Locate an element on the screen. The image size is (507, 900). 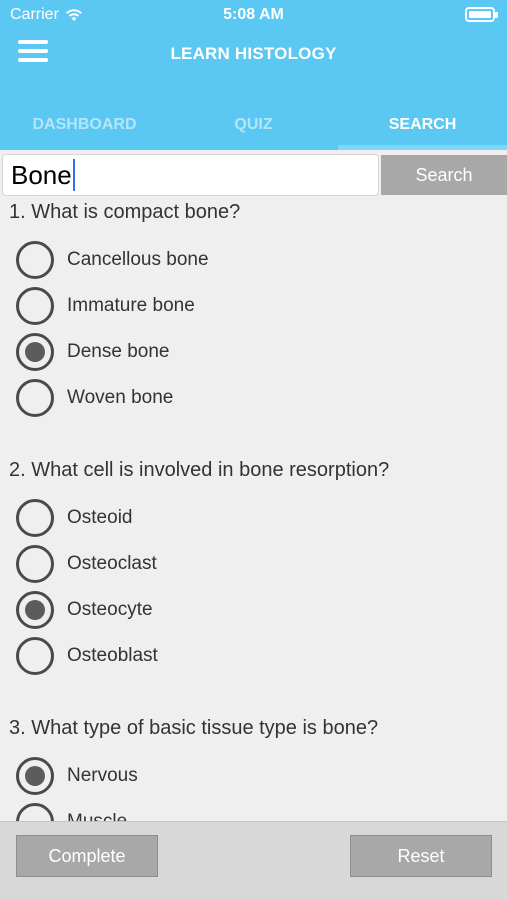
answer-option: Nervous is located at coordinates (77, 776).